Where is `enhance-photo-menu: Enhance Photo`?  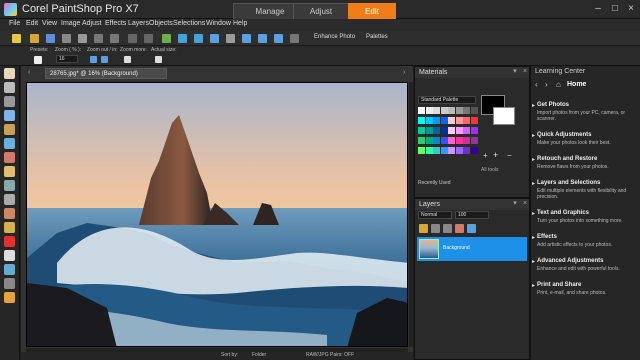 enhance-photo-menu: Enhance Photo is located at coordinates (334, 37).